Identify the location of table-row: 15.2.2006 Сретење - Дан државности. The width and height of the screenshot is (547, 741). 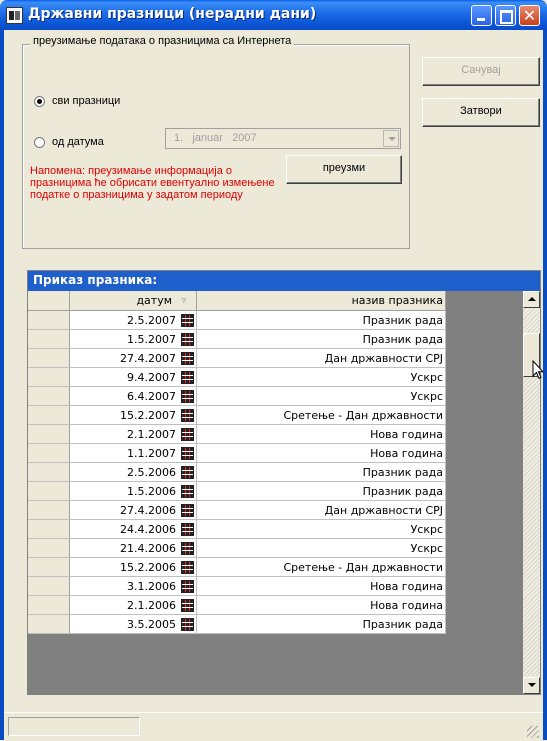
(275, 567).